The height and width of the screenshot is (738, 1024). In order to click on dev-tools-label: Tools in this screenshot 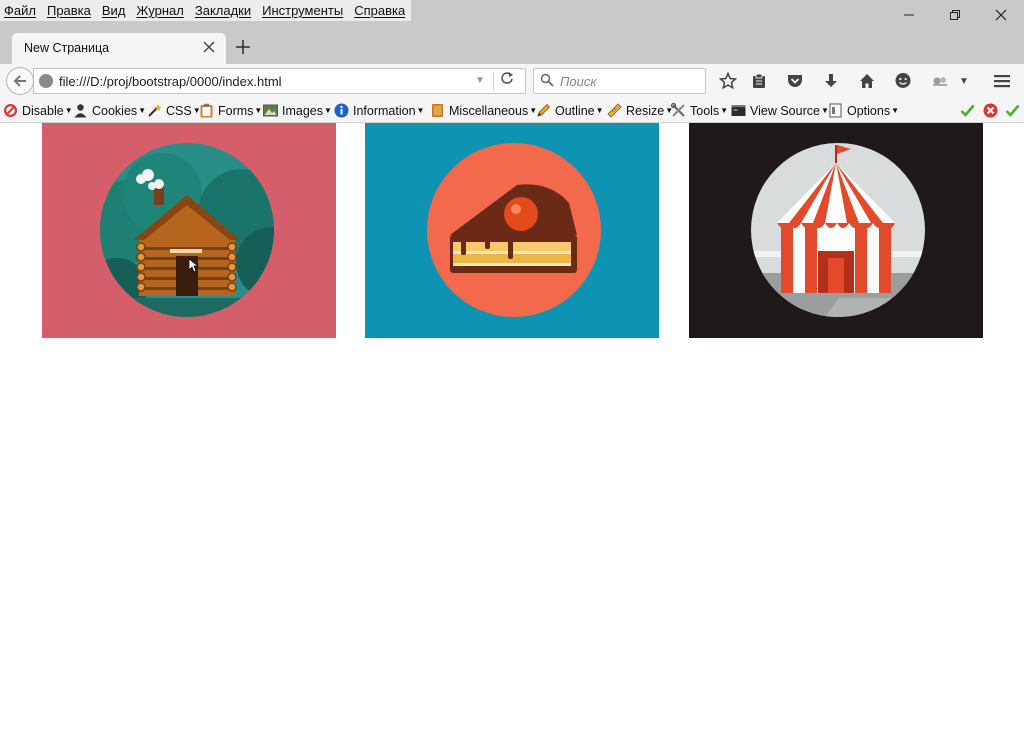, I will do `click(705, 110)`.